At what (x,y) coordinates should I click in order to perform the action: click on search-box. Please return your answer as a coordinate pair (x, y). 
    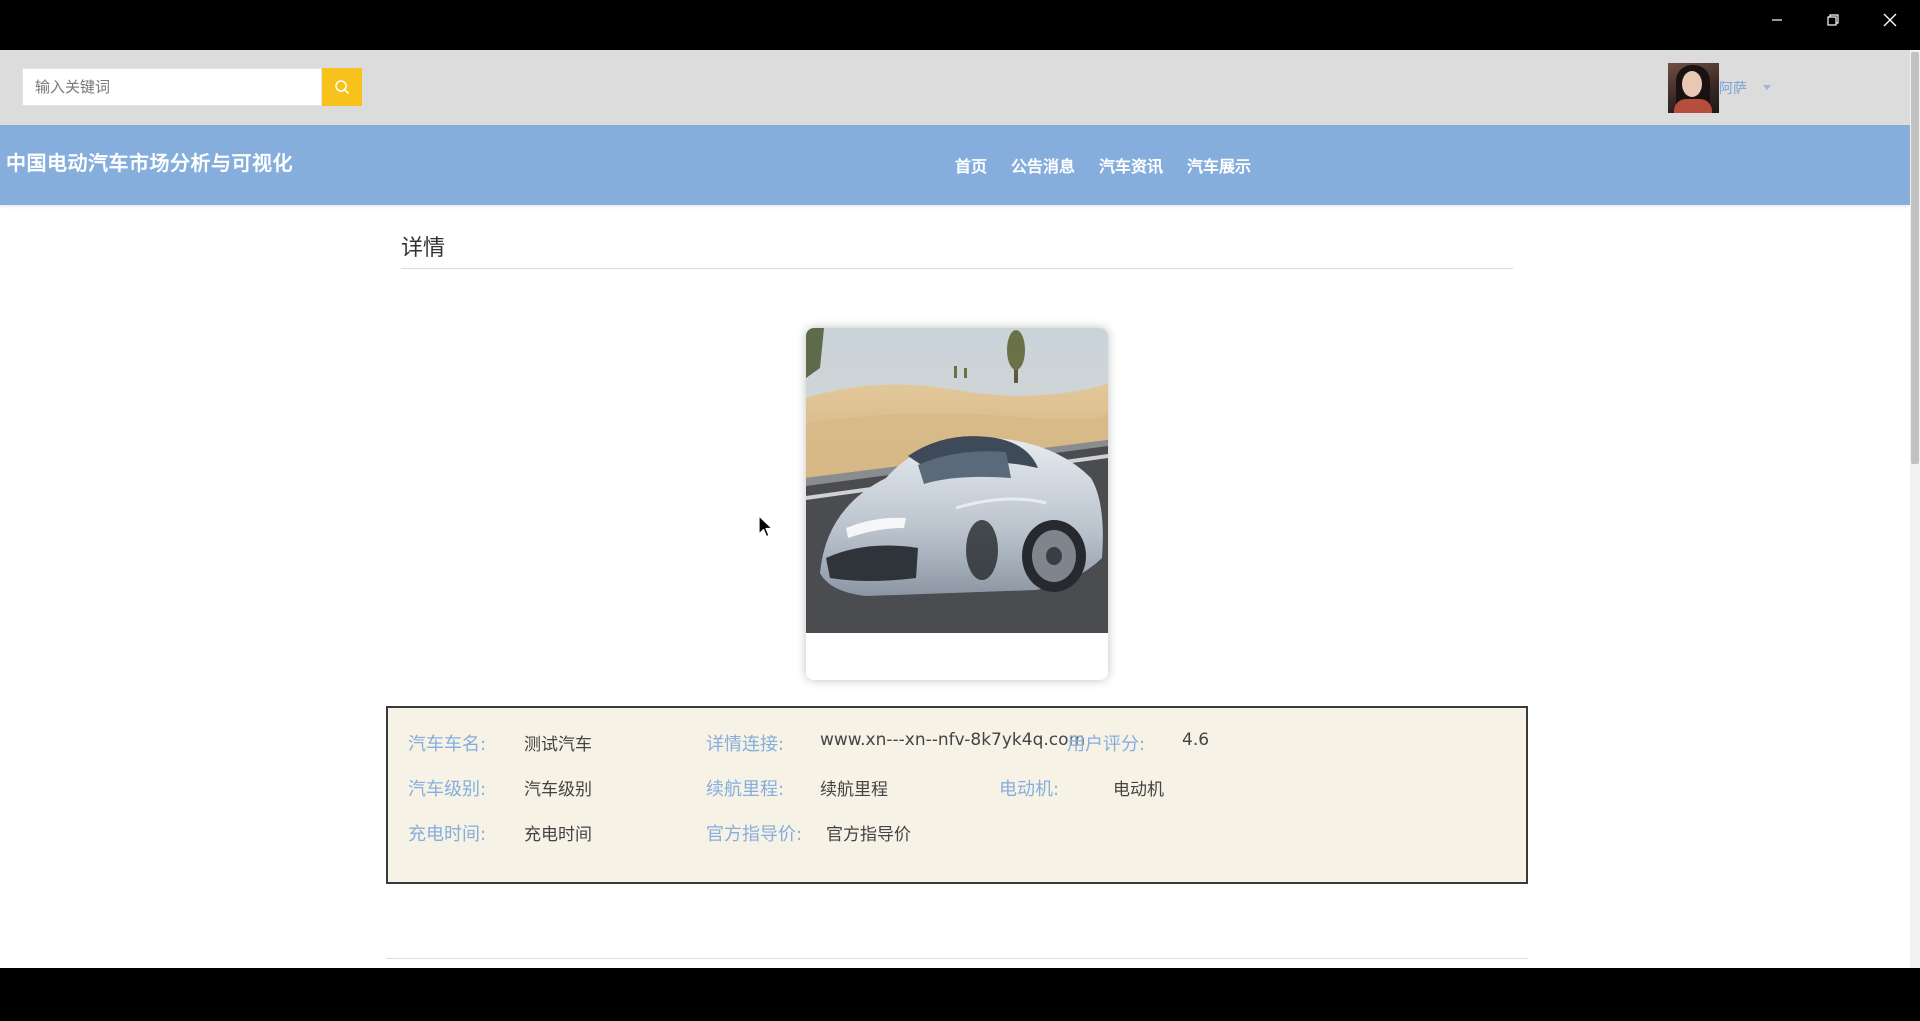
    Looking at the image, I should click on (172, 87).